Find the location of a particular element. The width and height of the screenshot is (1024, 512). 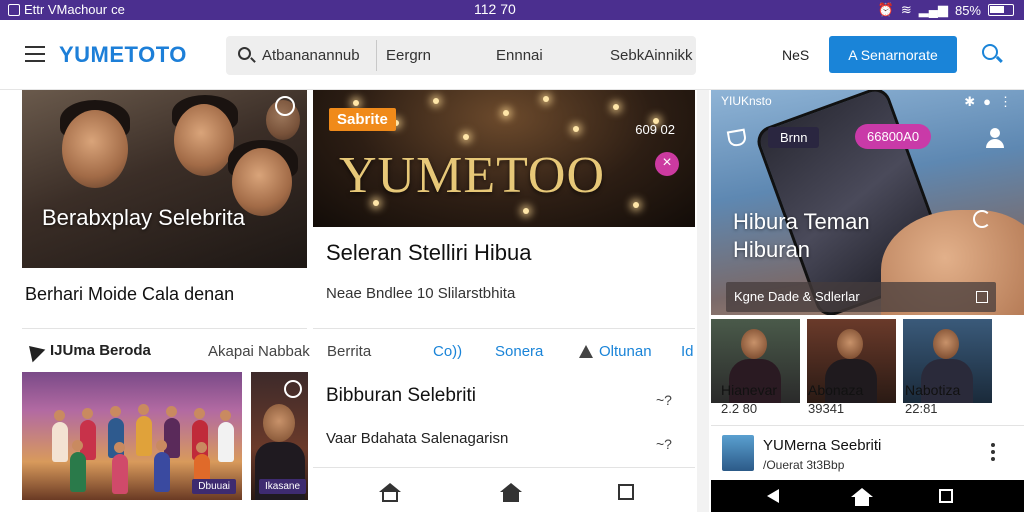

person-name: Nabotiza is located at coordinates (932, 390).